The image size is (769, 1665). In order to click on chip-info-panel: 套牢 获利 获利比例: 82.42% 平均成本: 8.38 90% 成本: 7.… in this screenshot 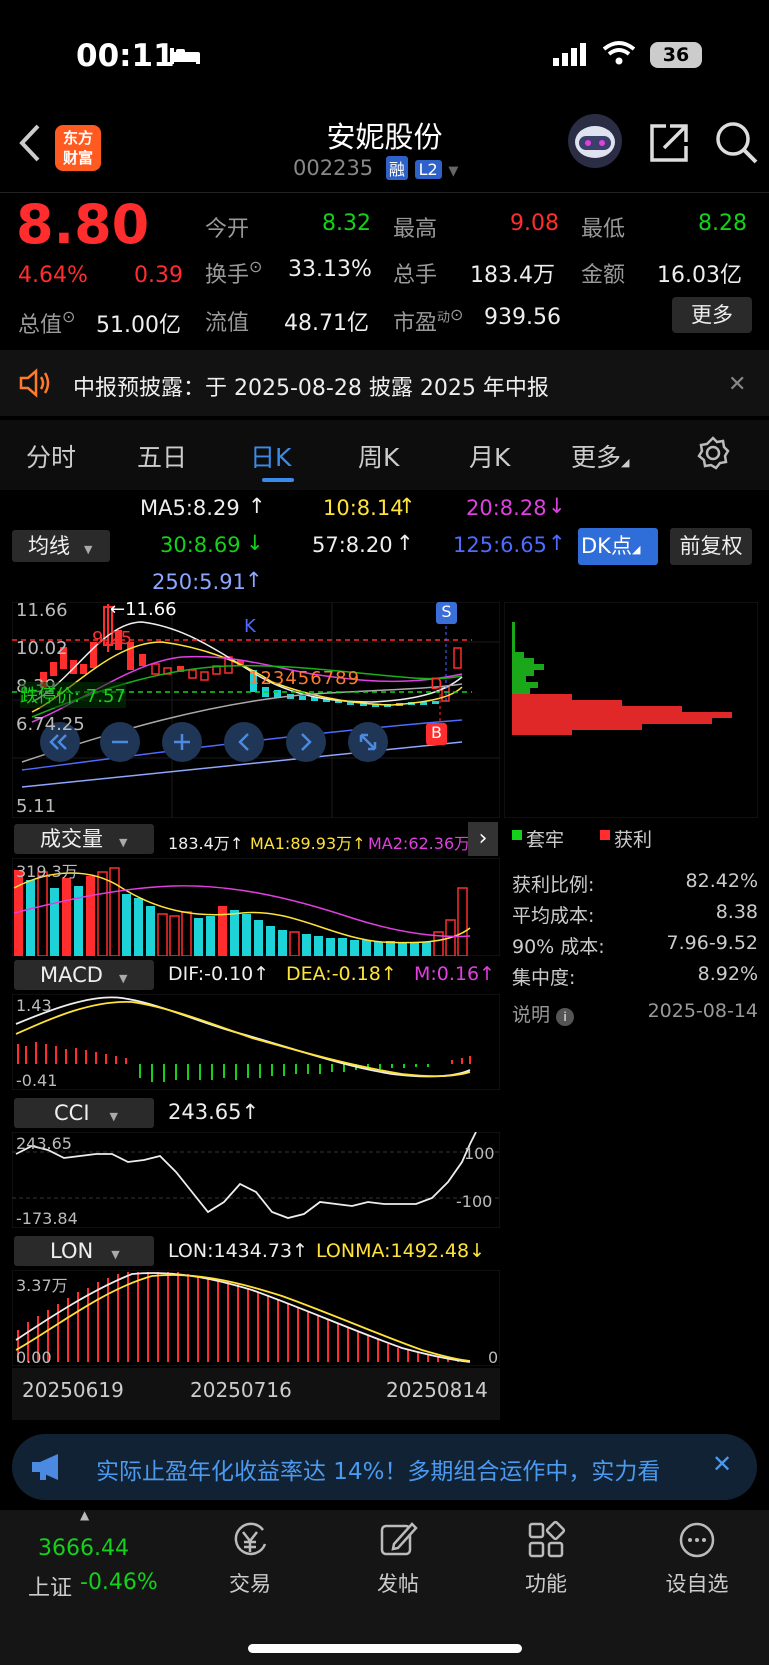, I will do `click(631, 932)`.